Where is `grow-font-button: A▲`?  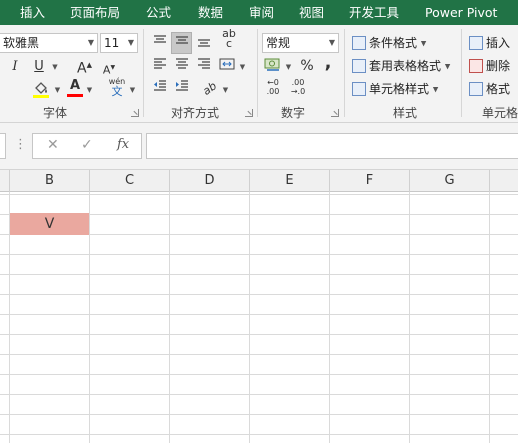 grow-font-button: A▲ is located at coordinates (84, 66).